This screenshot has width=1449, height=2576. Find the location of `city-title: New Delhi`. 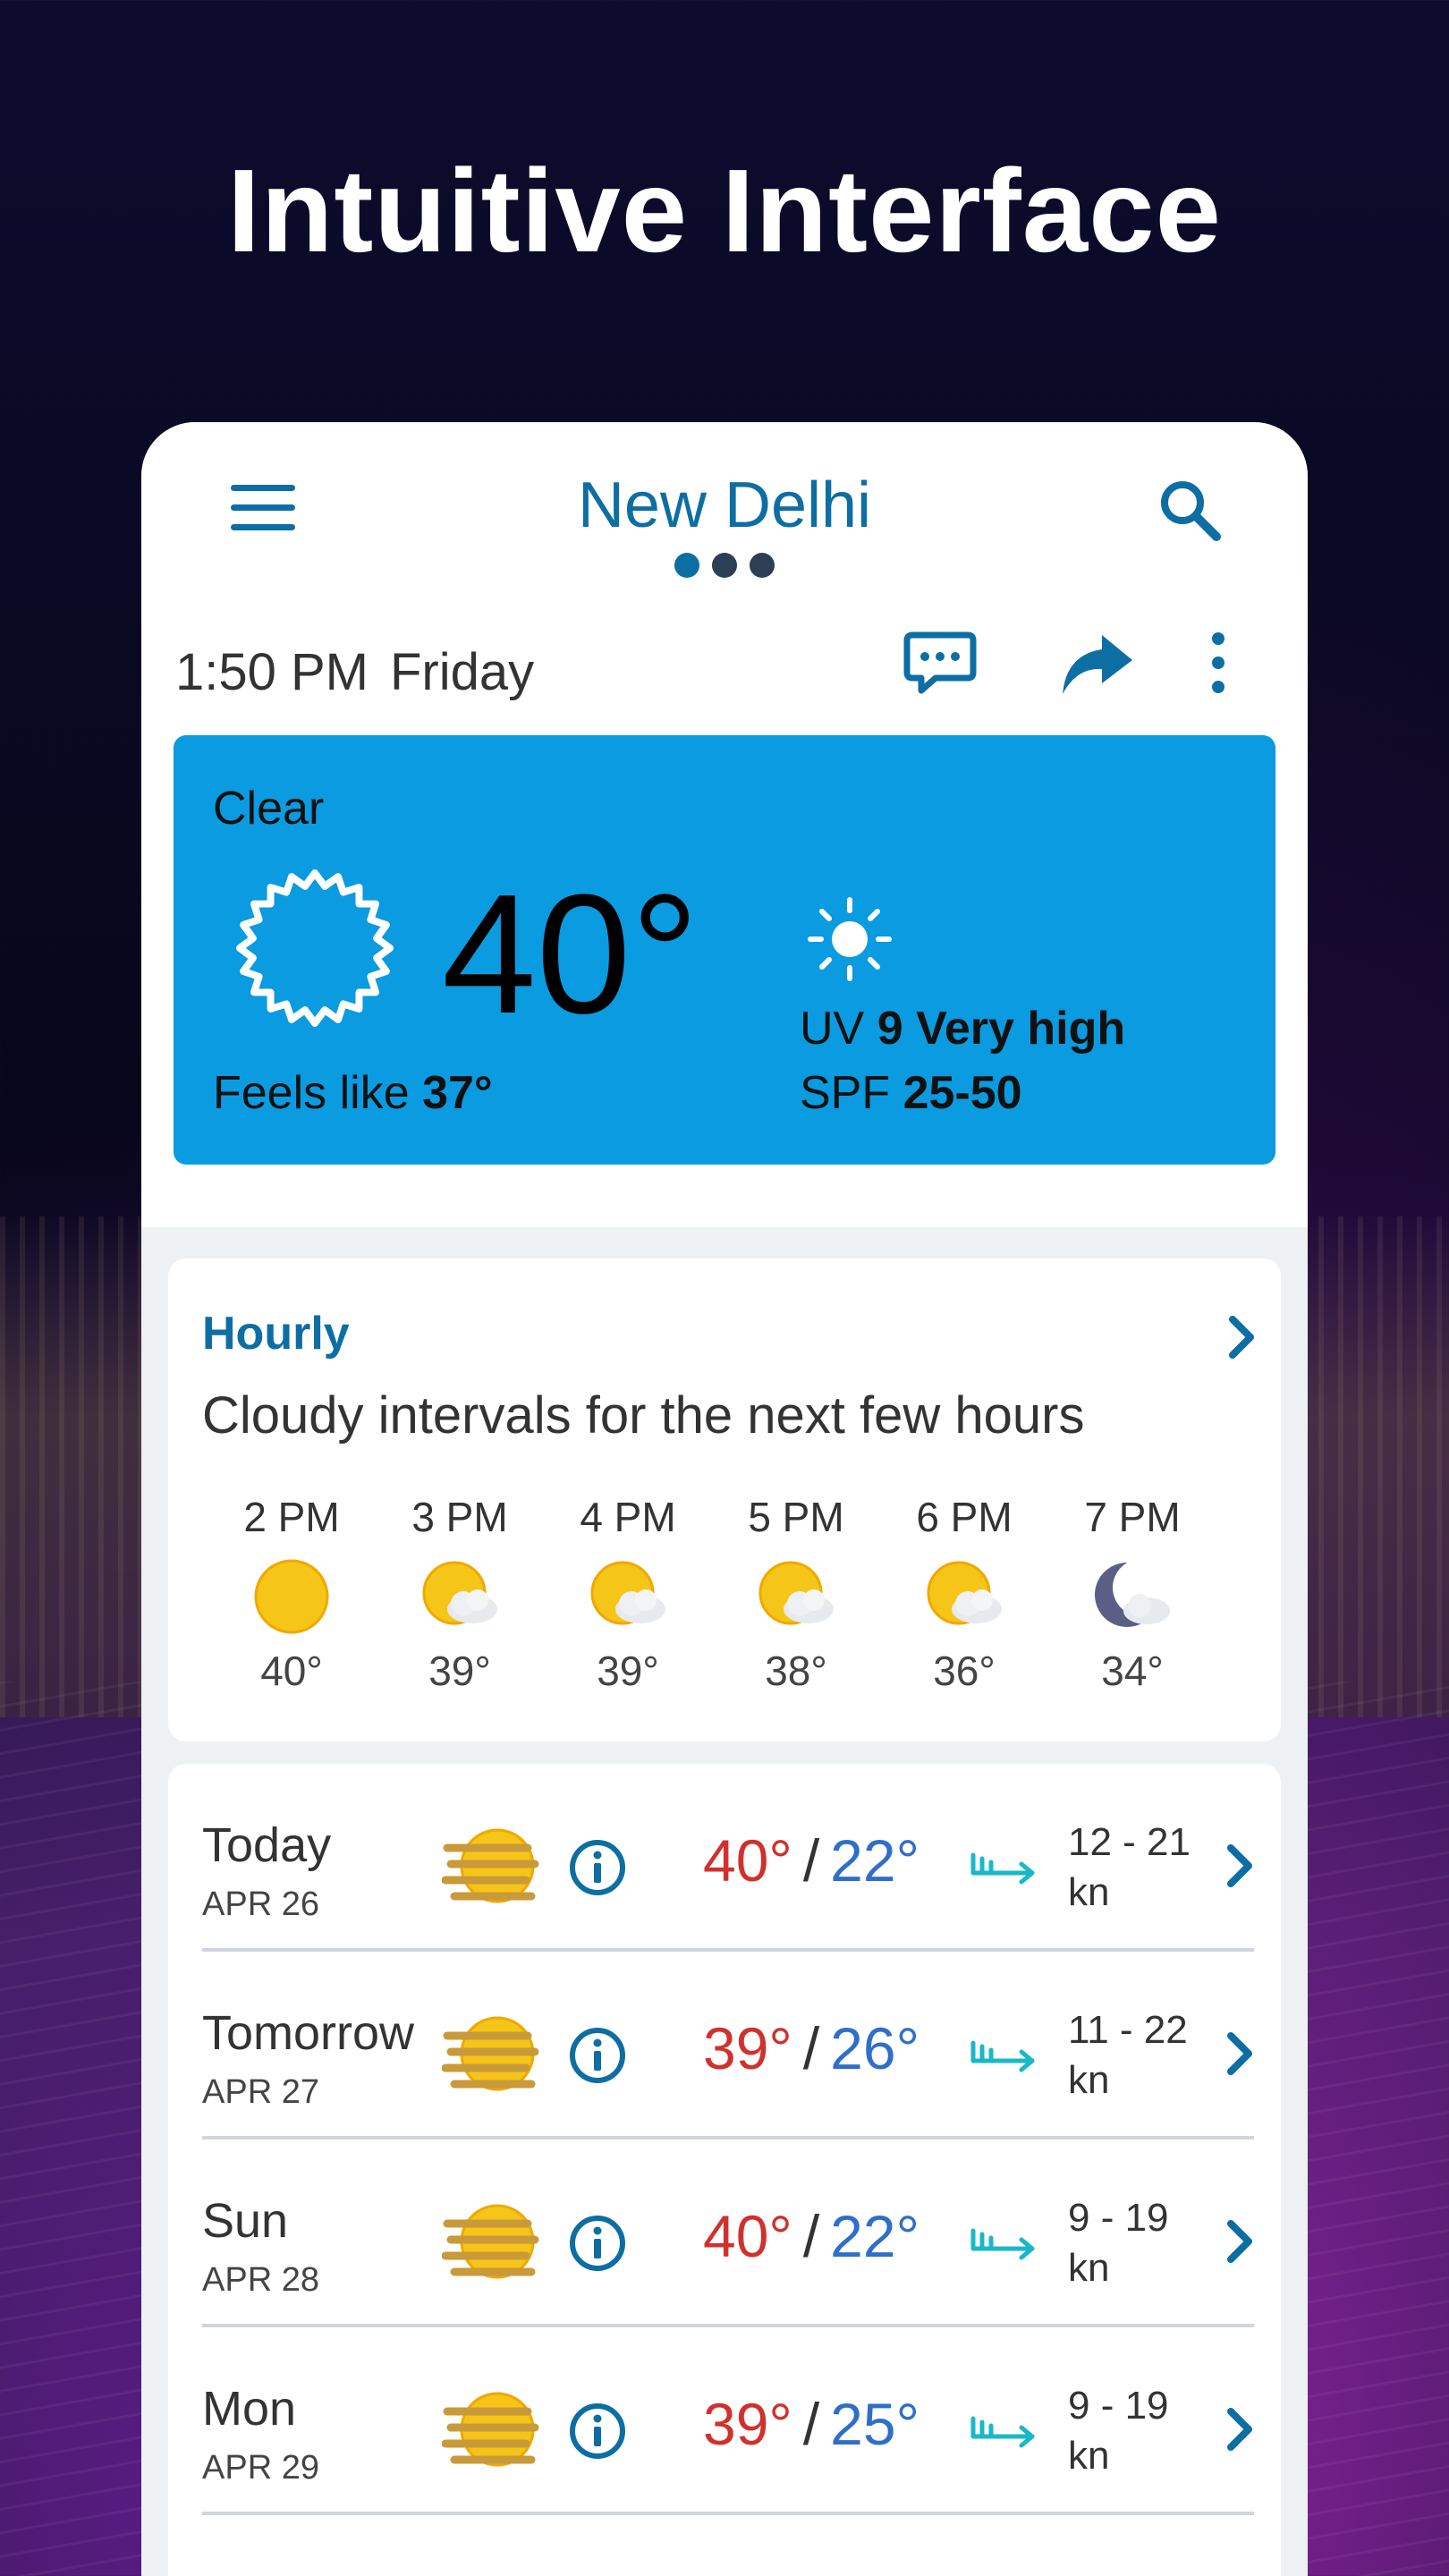

city-title: New Delhi is located at coordinates (724, 505).